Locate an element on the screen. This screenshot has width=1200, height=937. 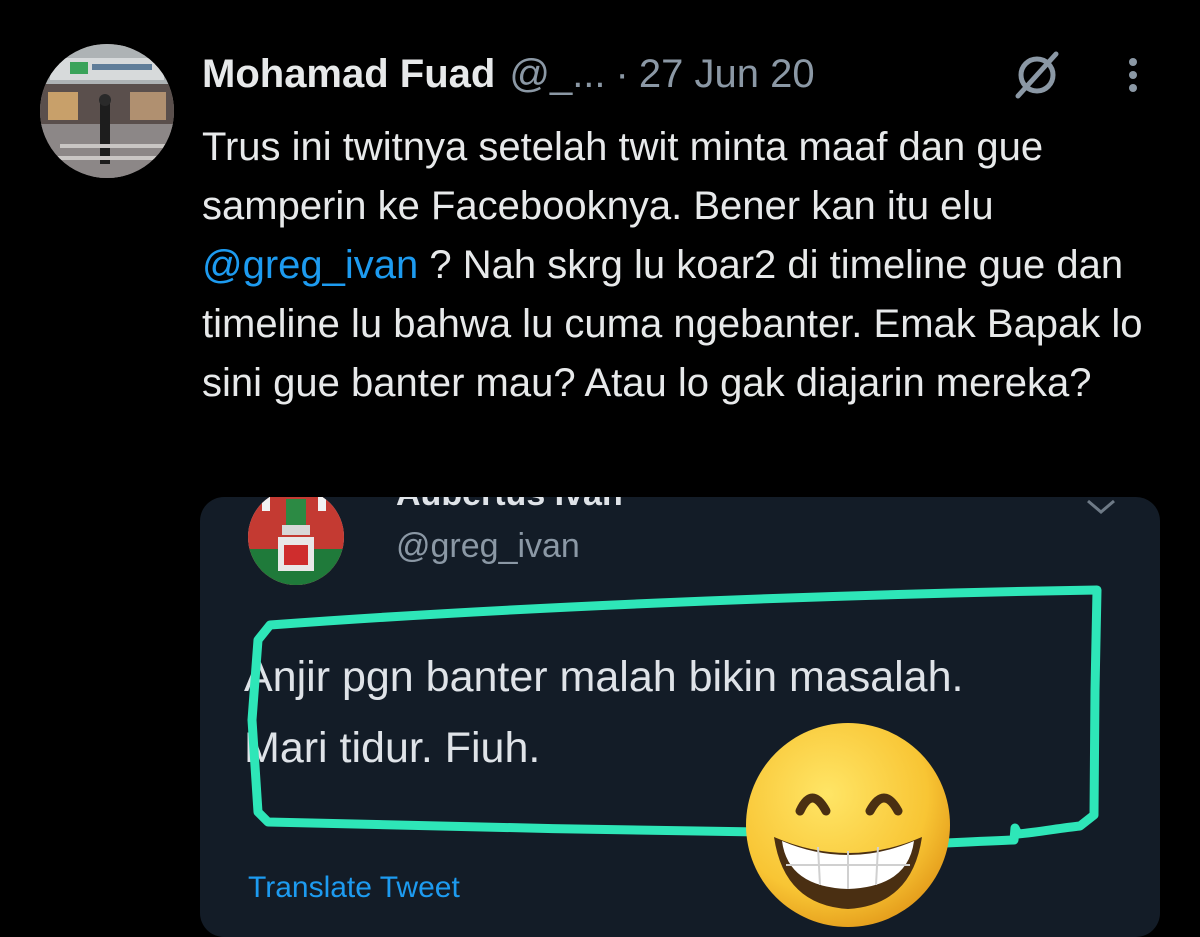
grok-icon is located at coordinates (1037, 75).